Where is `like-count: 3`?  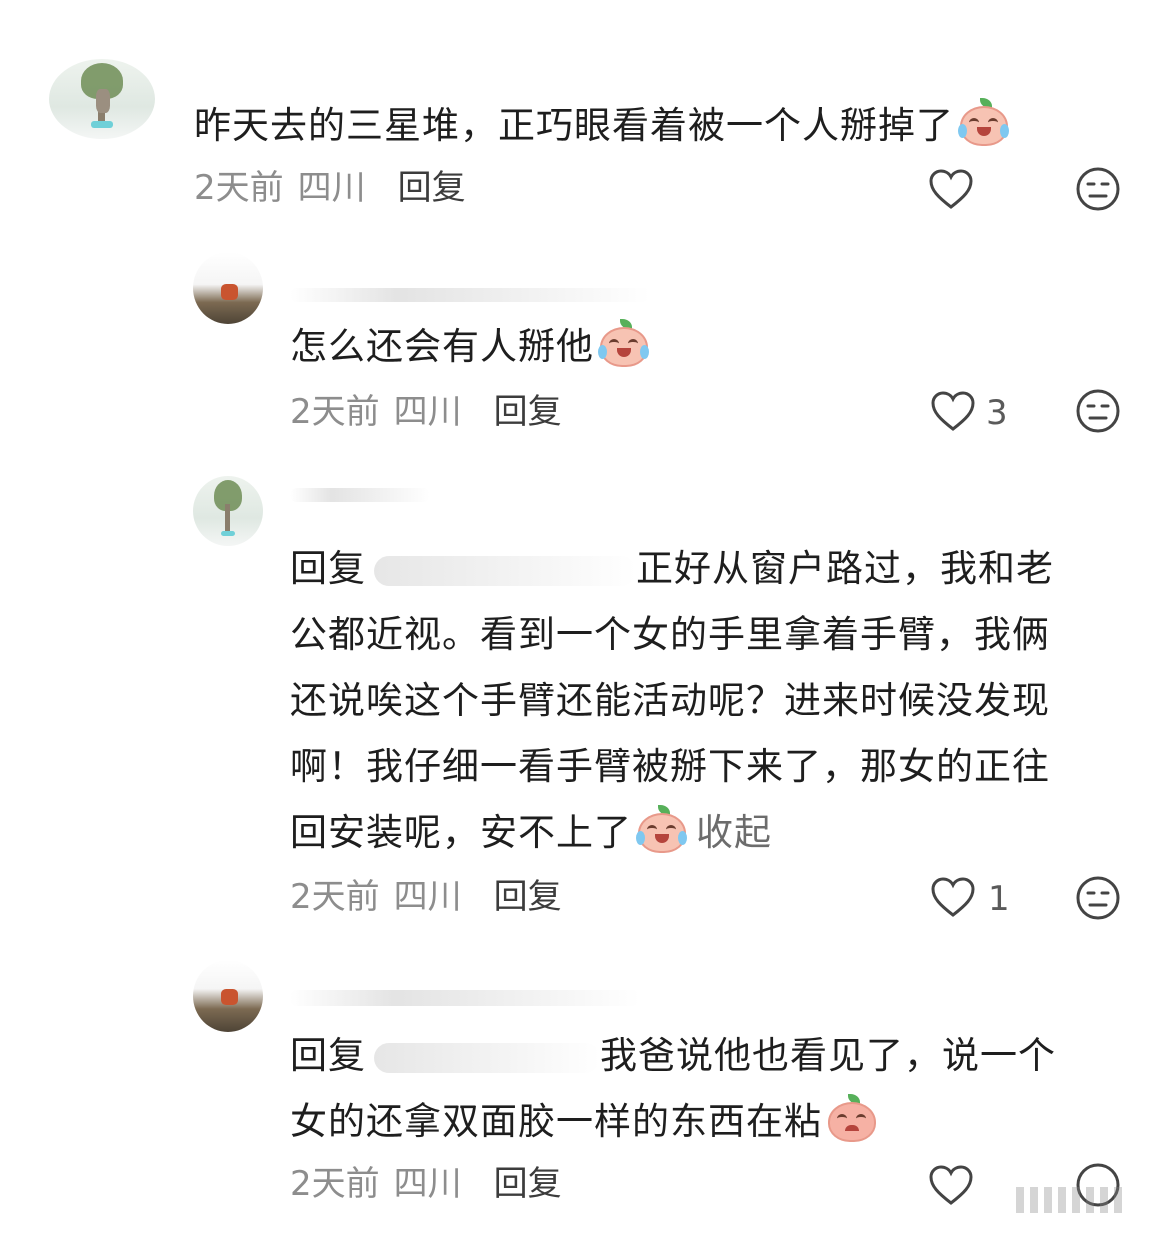 like-count: 3 is located at coordinates (997, 413).